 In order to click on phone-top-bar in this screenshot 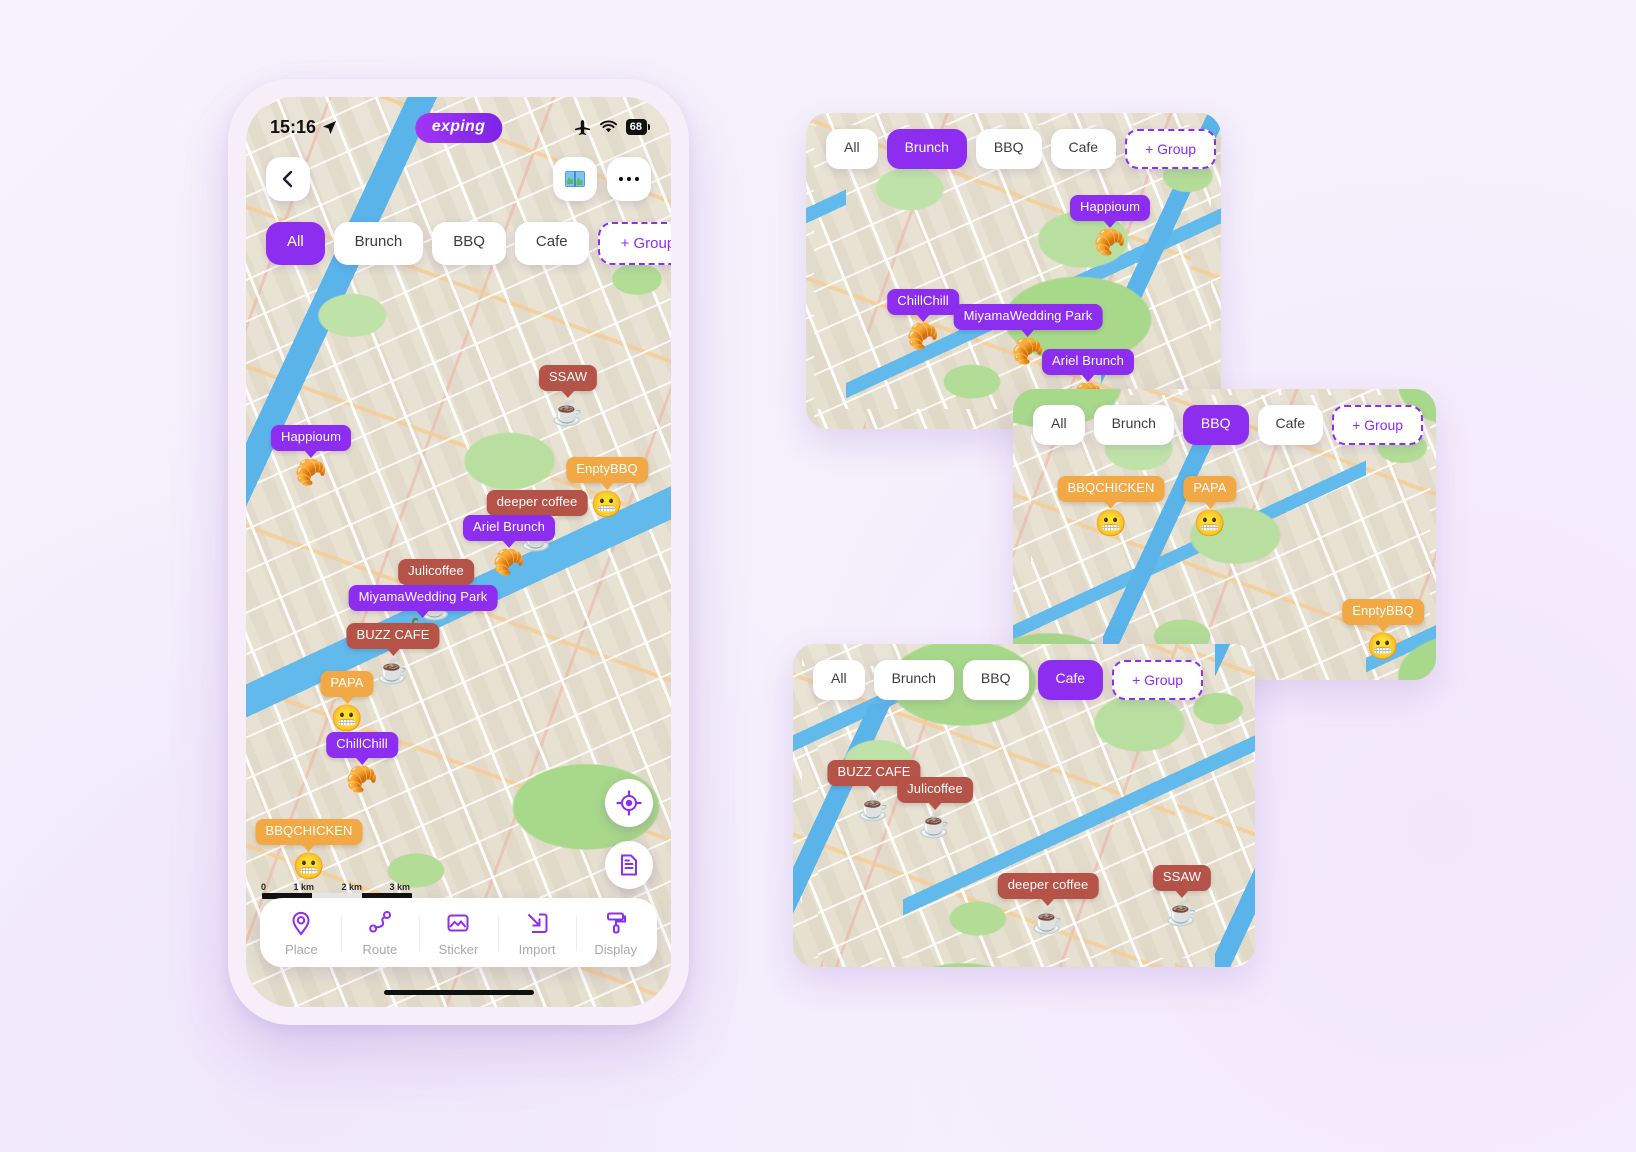, I will do `click(458, 179)`.